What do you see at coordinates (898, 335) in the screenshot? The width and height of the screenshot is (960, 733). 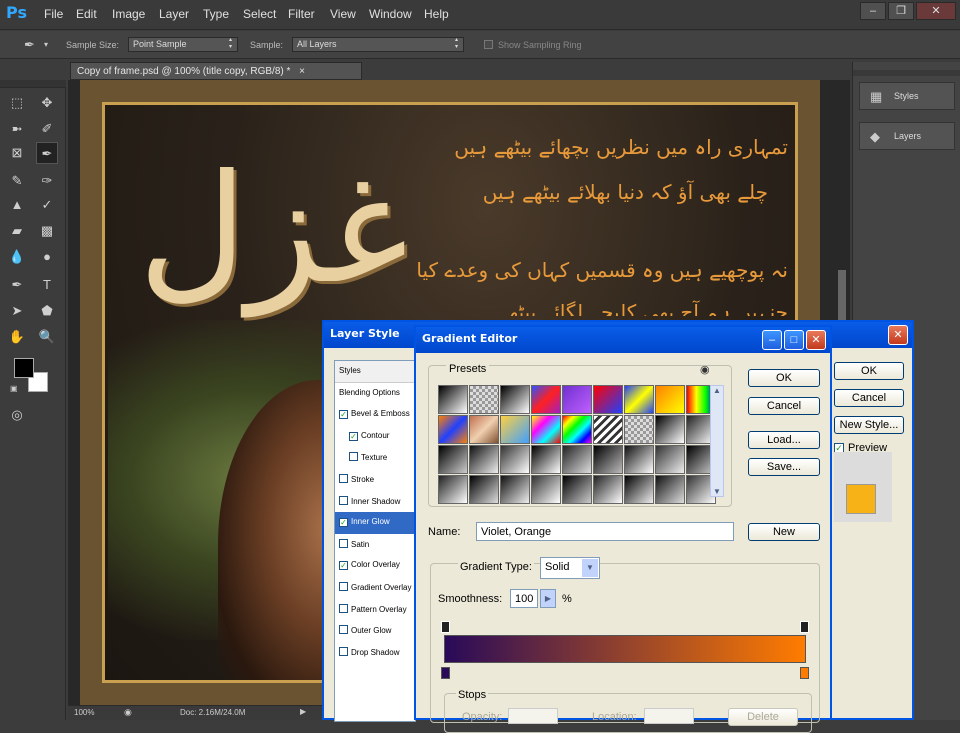 I see `layer-style-close-icon: ✕` at bounding box center [898, 335].